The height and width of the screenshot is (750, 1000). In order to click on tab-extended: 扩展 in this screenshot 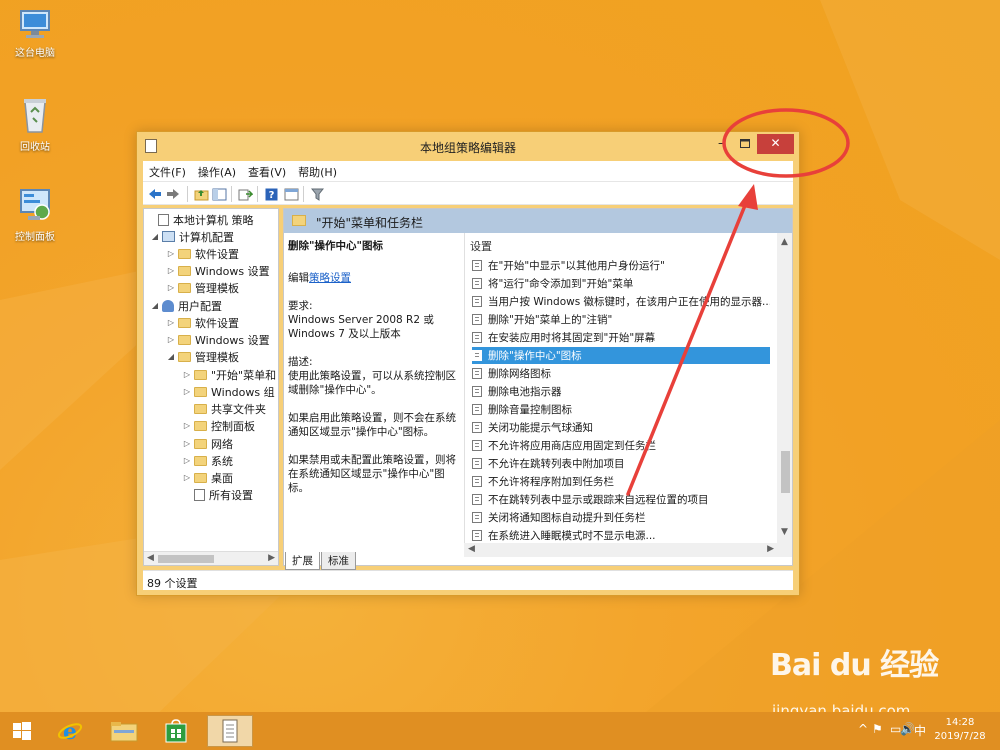, I will do `click(302, 561)`.